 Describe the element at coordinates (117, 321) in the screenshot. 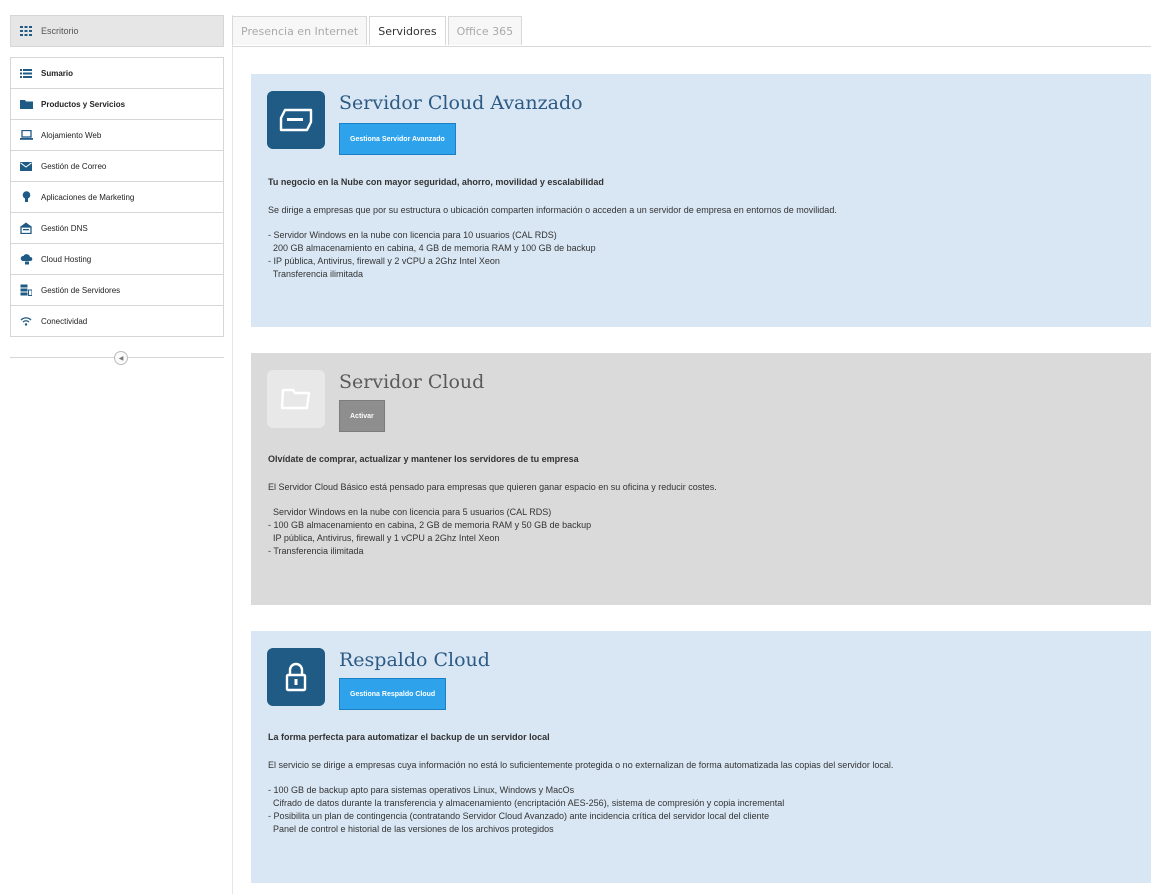

I see `sidebar-item-conectividad: Conectividad` at that location.